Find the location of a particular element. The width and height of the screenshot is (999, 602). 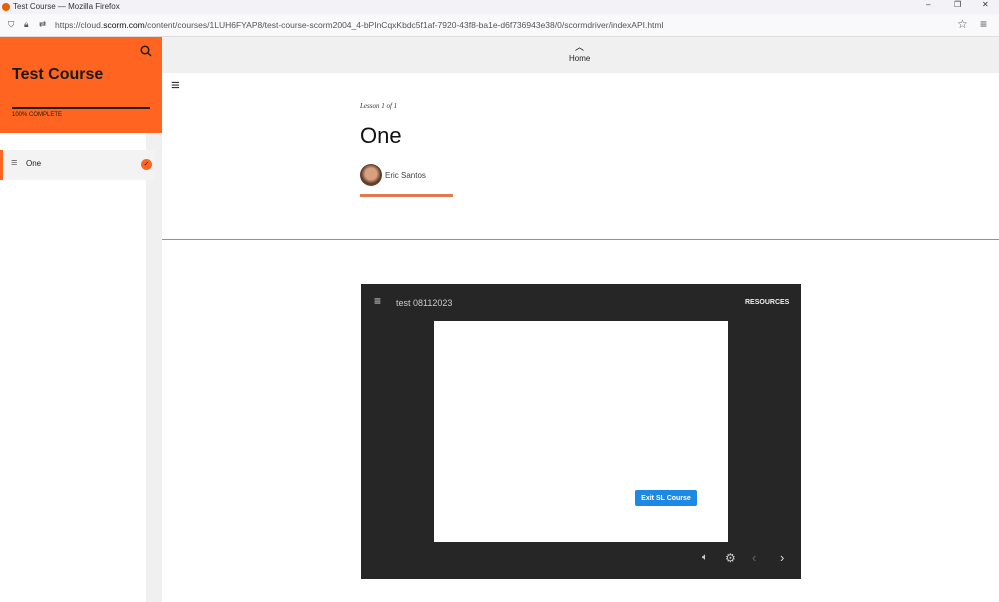

menu-icon: ≡ is located at coordinates (983, 24).